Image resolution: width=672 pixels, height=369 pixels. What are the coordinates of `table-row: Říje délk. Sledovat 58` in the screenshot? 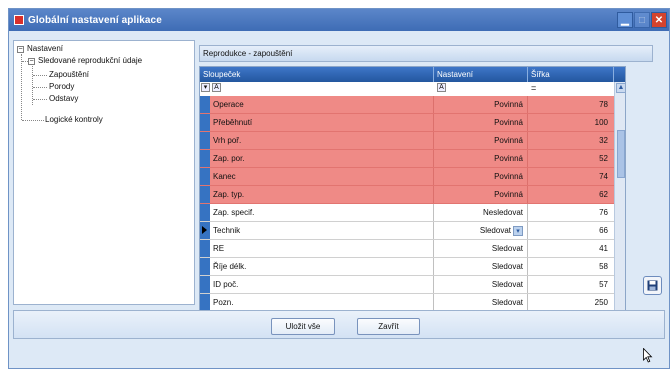 It's located at (407, 267).